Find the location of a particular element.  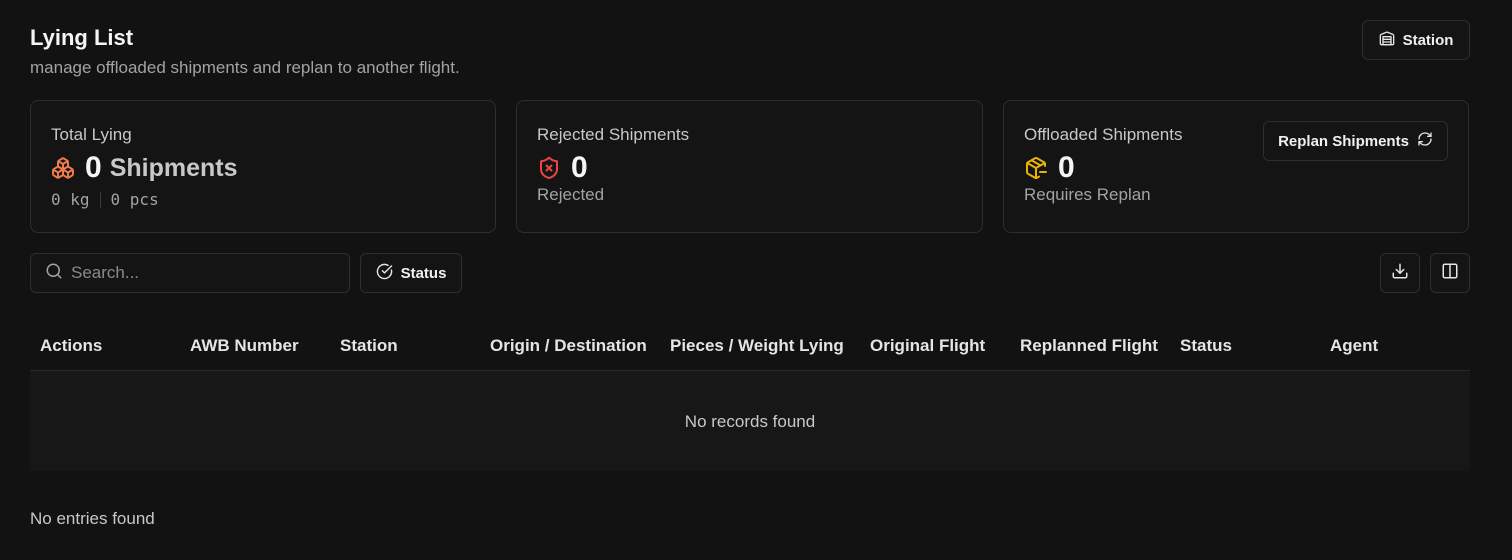

search-box is located at coordinates (190, 273).